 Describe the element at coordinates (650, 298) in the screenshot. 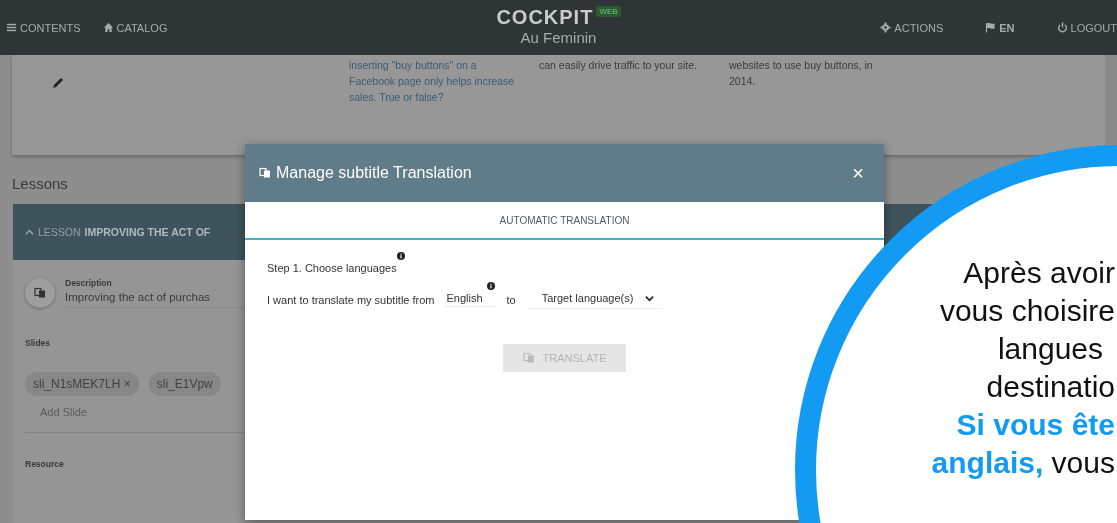

I see `chevron-down-icon` at that location.